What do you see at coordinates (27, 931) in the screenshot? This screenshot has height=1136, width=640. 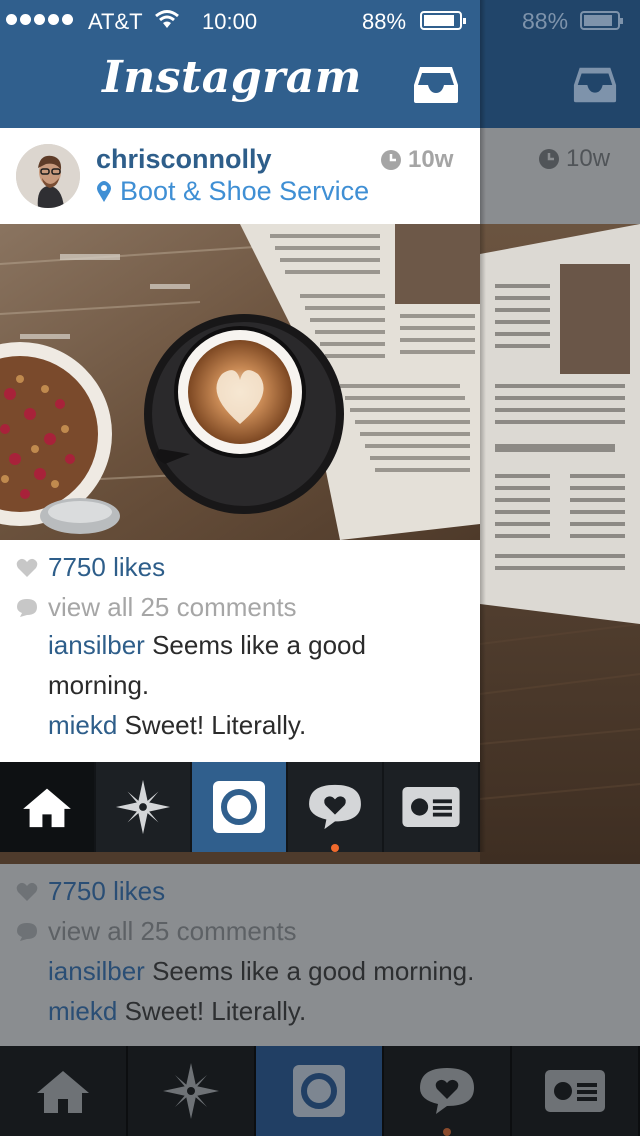 I see `bg-comment-icon` at bounding box center [27, 931].